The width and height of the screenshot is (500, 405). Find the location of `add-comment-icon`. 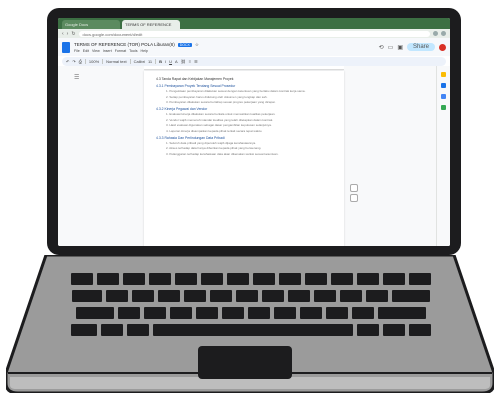

add-comment-icon is located at coordinates (354, 188).